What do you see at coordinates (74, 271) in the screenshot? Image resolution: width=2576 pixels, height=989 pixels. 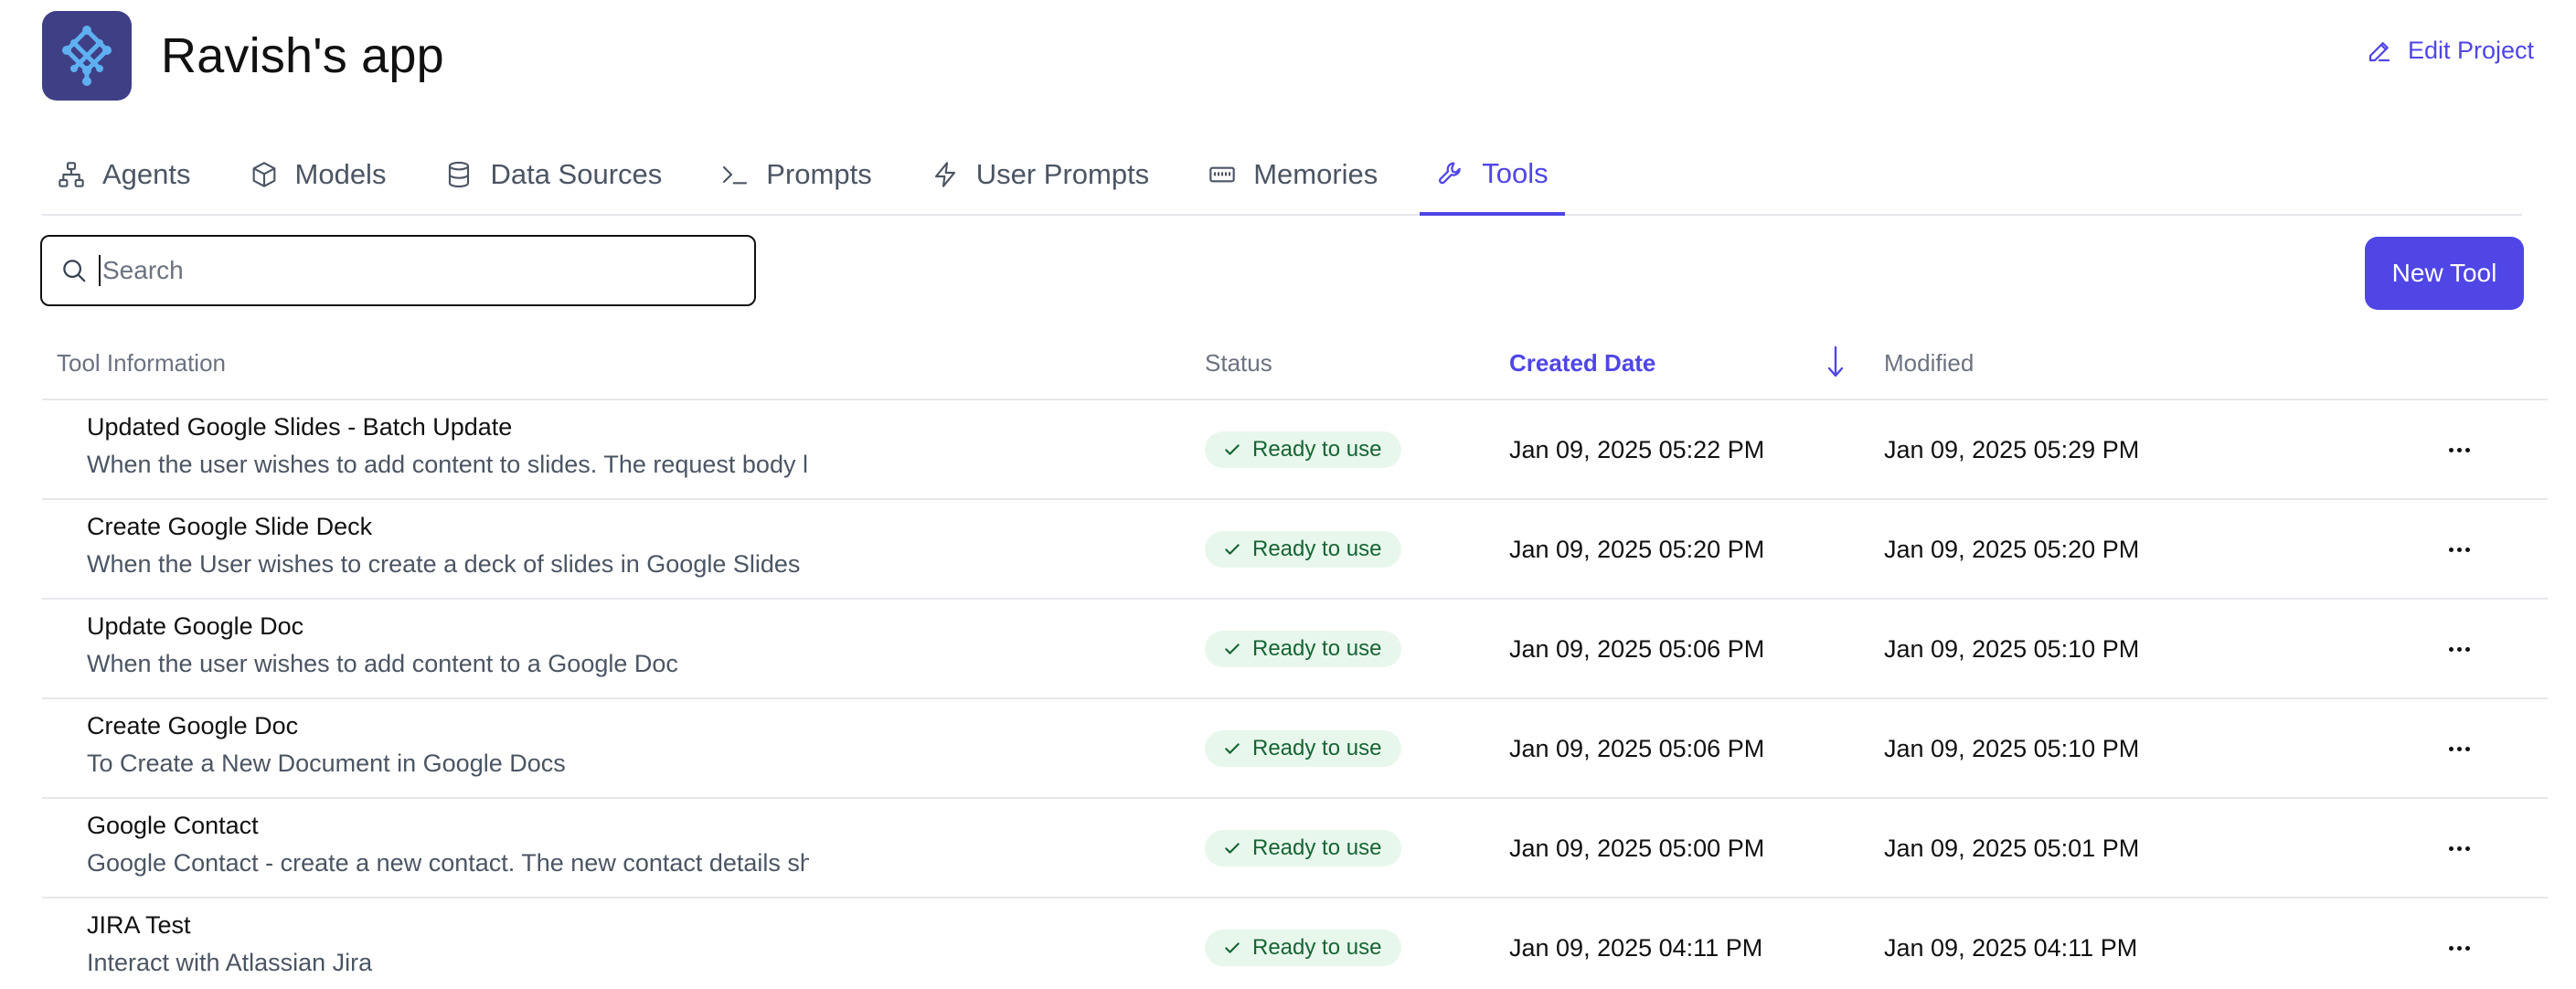 I see `search-icon` at bounding box center [74, 271].